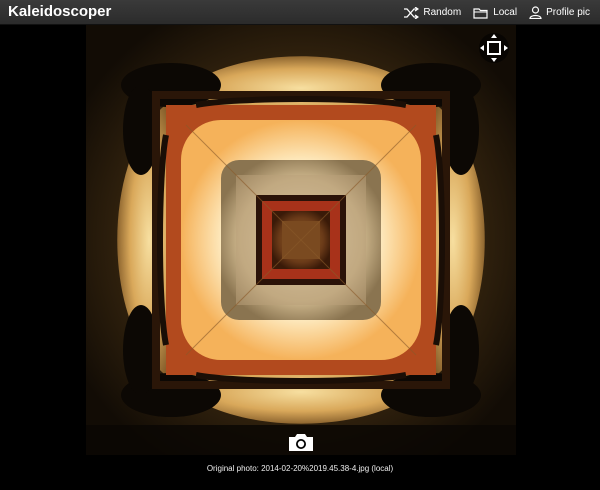  I want to click on fit-square-arrows-icon, so click(494, 48).